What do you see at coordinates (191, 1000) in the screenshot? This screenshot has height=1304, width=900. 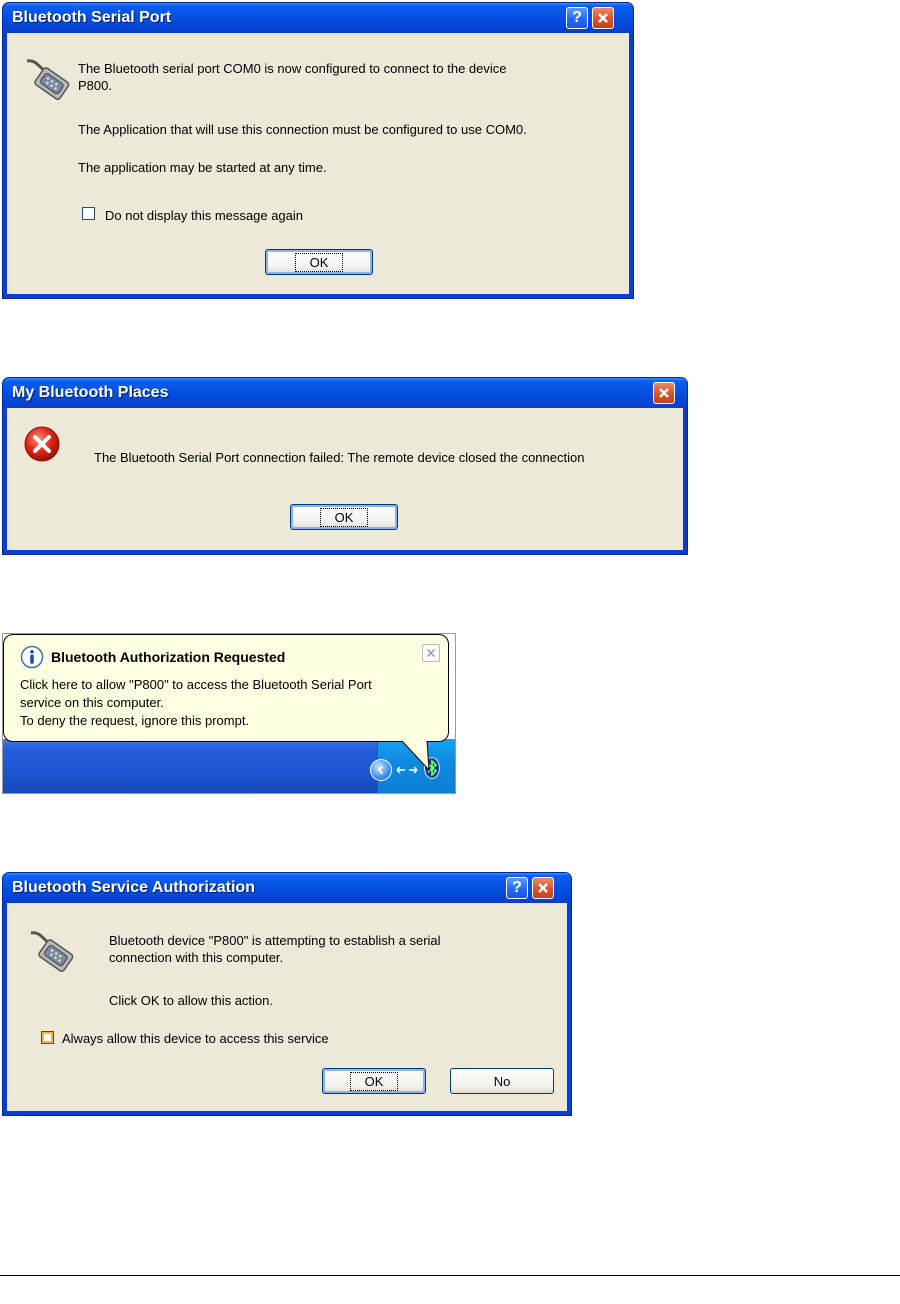 I see `message-line-3: Click OK to allow this action.` at bounding box center [191, 1000].